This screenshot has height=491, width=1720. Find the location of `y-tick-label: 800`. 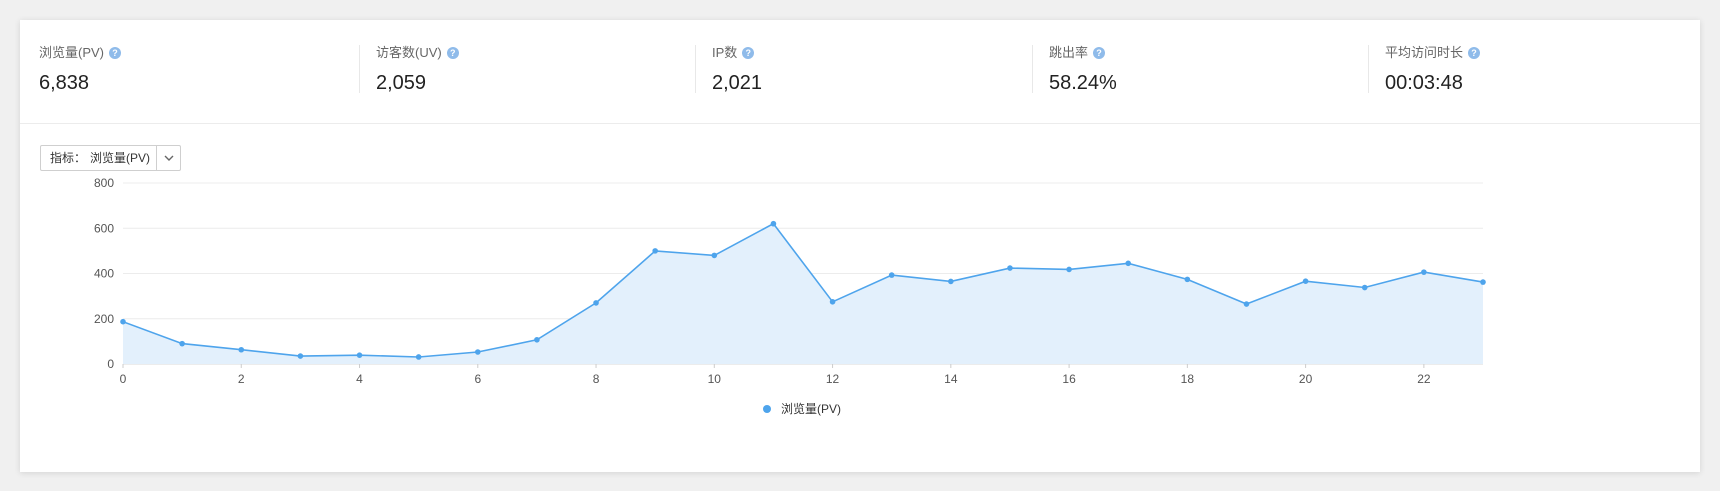

y-tick-label: 800 is located at coordinates (104, 183).